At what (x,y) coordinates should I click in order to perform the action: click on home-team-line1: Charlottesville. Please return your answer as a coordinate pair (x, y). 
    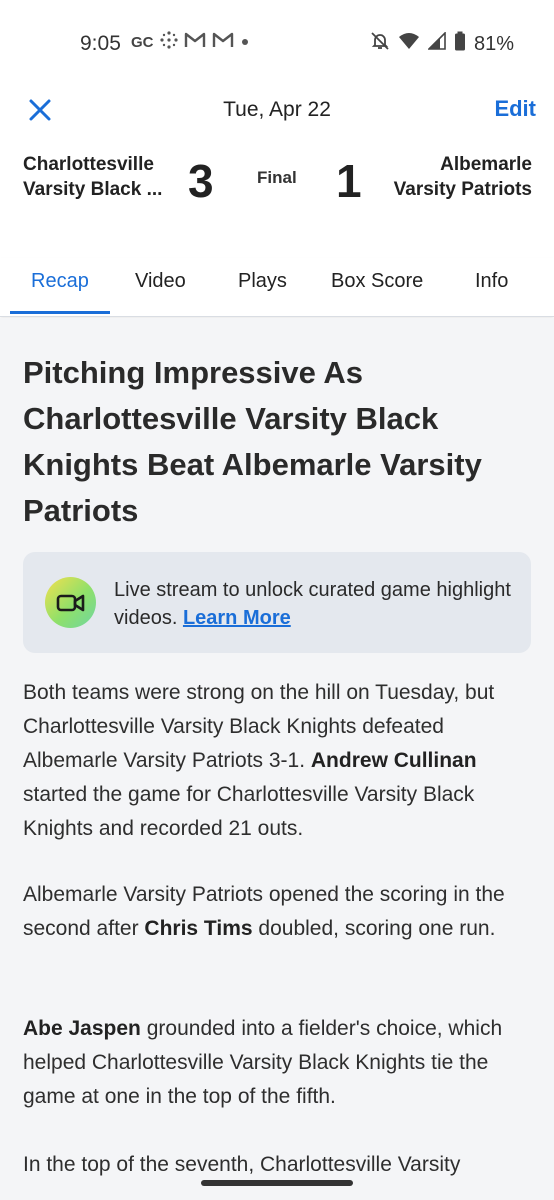
    Looking at the image, I should click on (88, 164).